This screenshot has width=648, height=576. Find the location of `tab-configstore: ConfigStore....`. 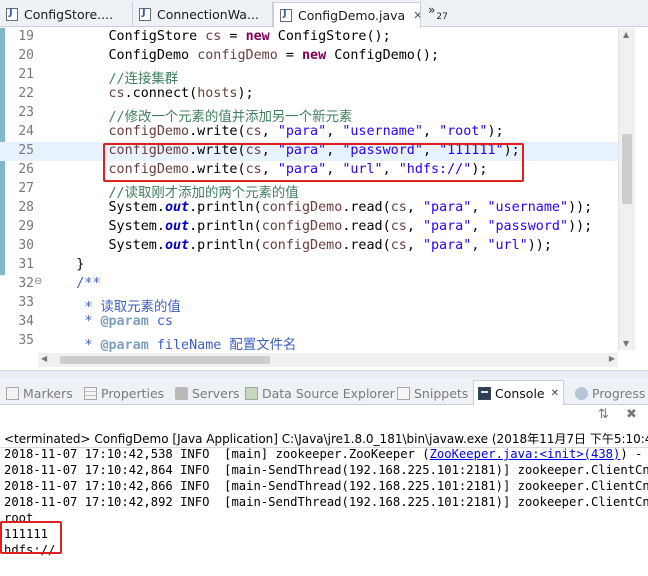

tab-configstore: ConfigStore.... is located at coordinates (66, 14).